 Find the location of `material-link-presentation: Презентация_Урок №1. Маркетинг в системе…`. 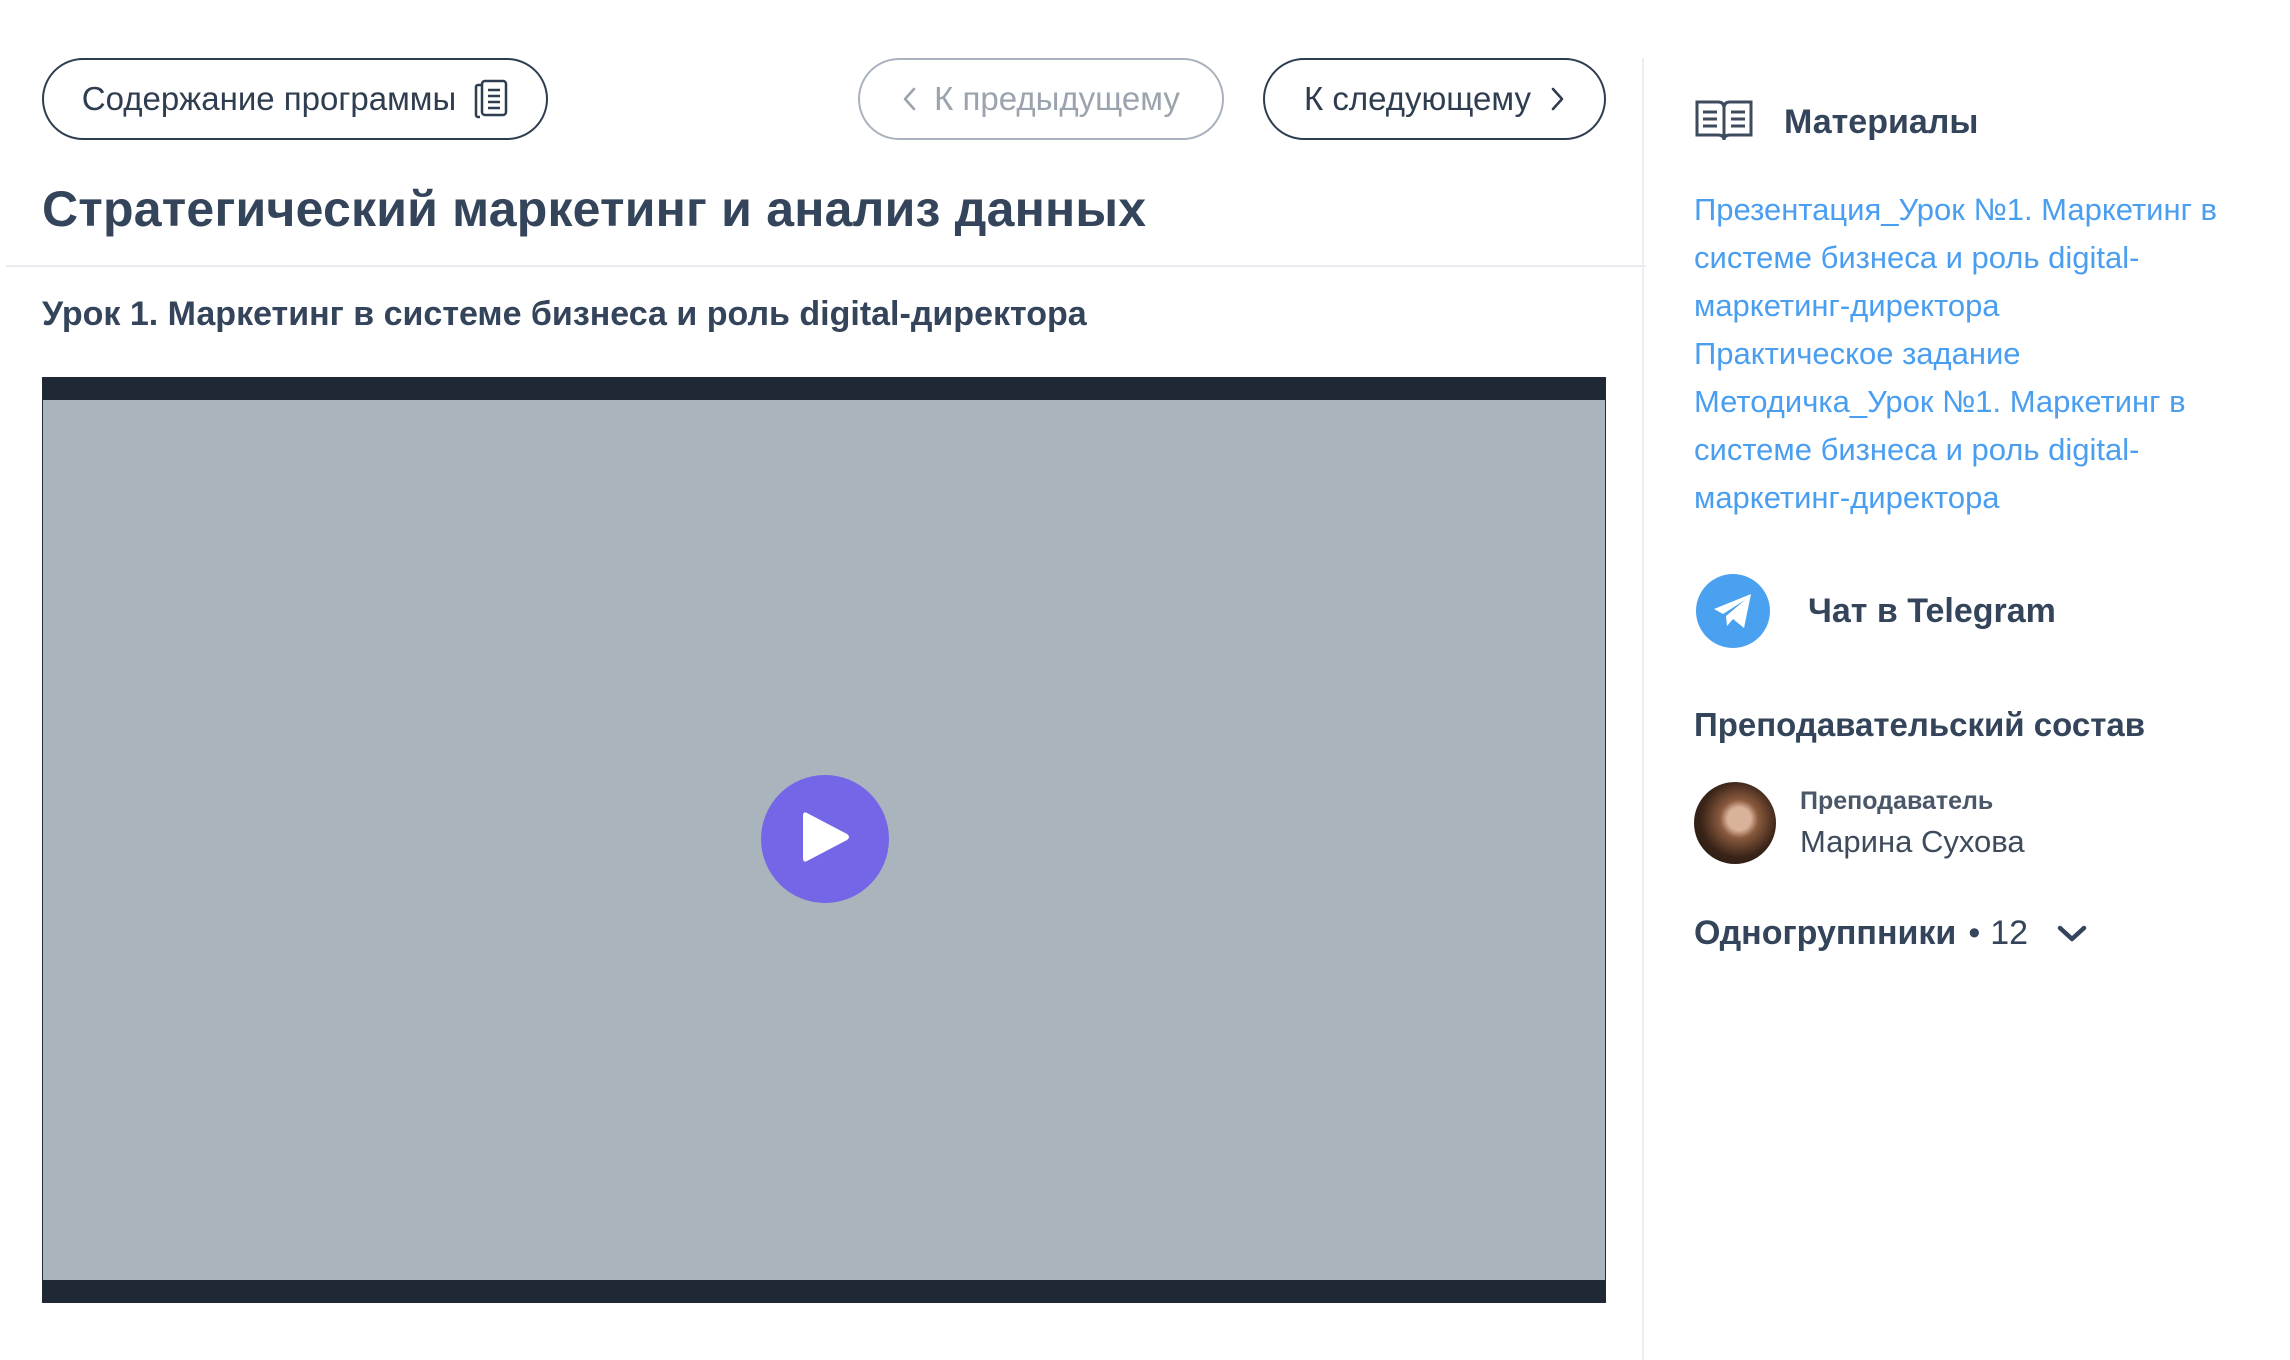

material-link-presentation: Презентация_Урок №1. Маркетинг в системе… is located at coordinates (1964, 258).